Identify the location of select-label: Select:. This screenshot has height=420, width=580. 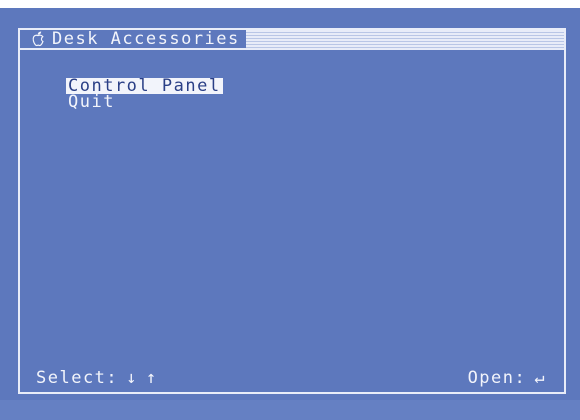
(77, 378).